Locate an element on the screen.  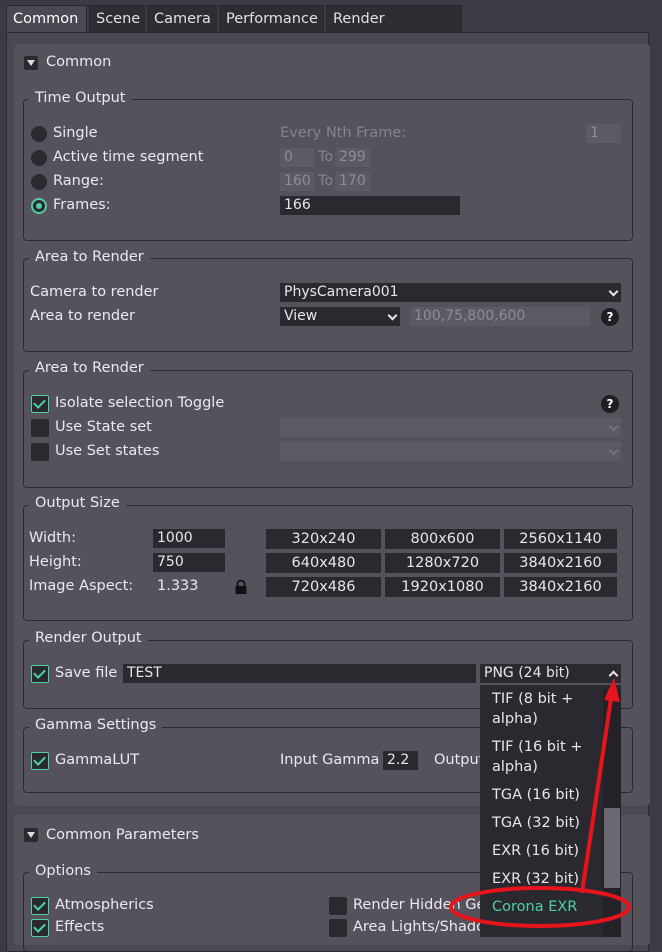
annotation-overlay is located at coordinates (540, 803).